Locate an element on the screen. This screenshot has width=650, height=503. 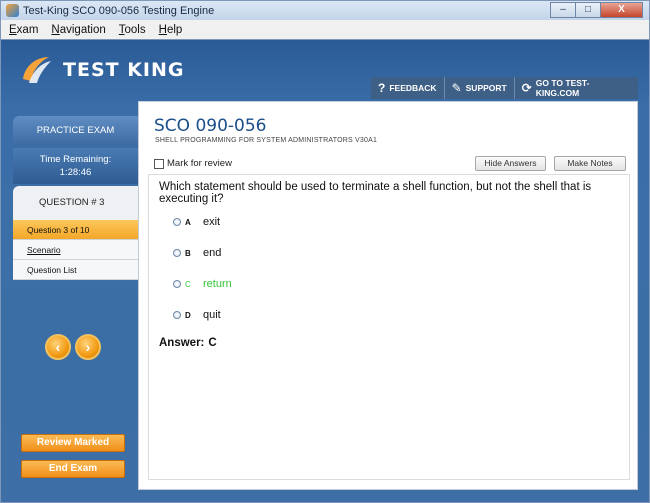
menu-exam: Exam is located at coordinates (23, 30).